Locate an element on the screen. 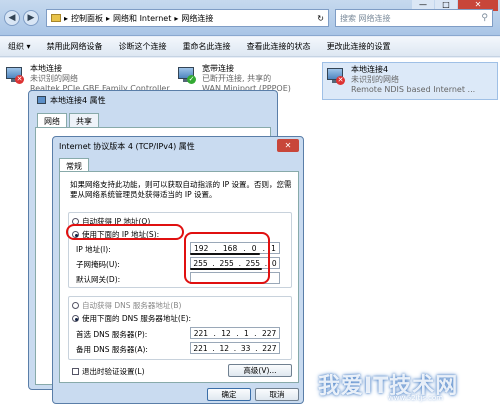 This screenshot has width=500, height=405. alternate-dns-field: 221. 12. 33. 227 is located at coordinates (235, 348).